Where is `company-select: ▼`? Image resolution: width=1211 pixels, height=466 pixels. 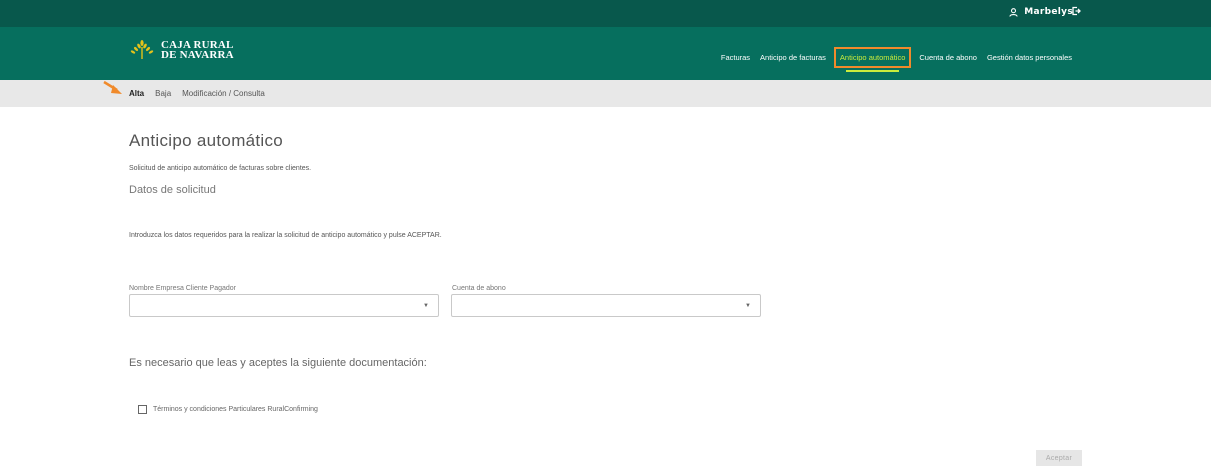
company-select: ▼ is located at coordinates (284, 305).